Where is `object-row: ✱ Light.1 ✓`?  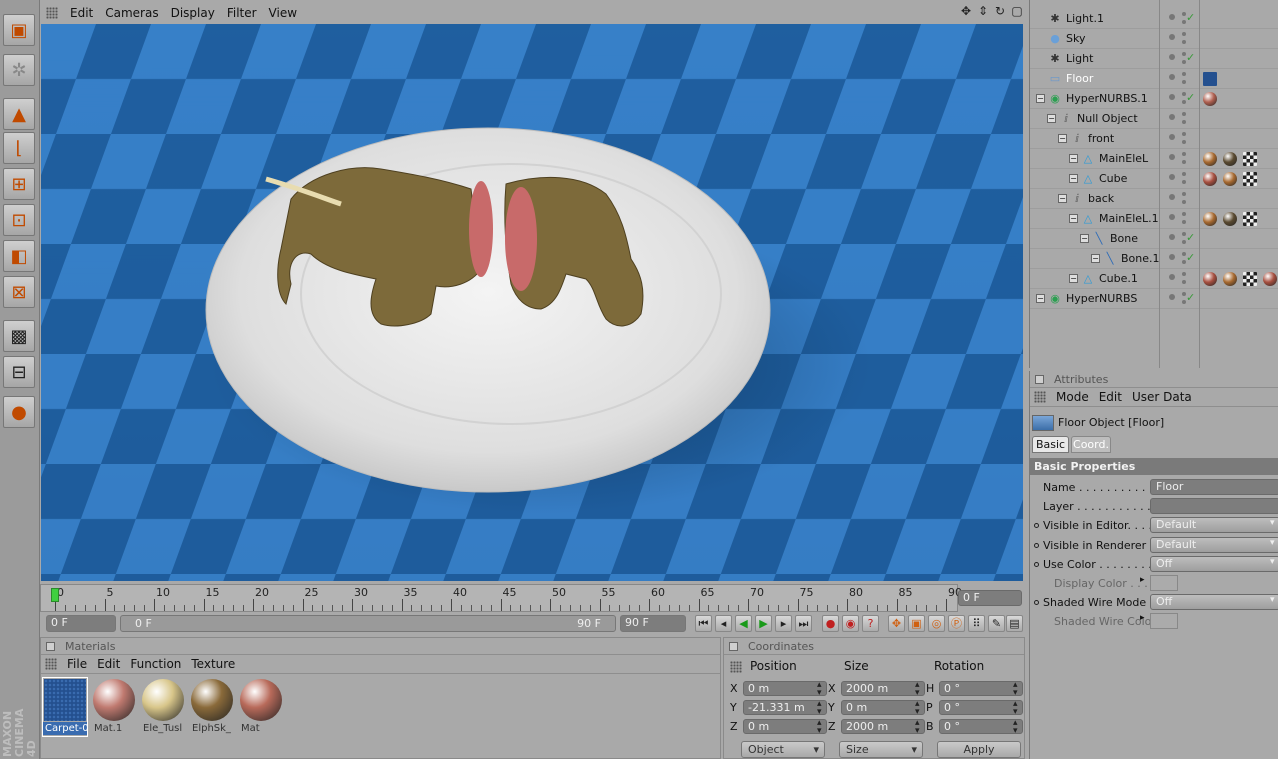 object-row: ✱ Light.1 ✓ is located at coordinates (1154, 19).